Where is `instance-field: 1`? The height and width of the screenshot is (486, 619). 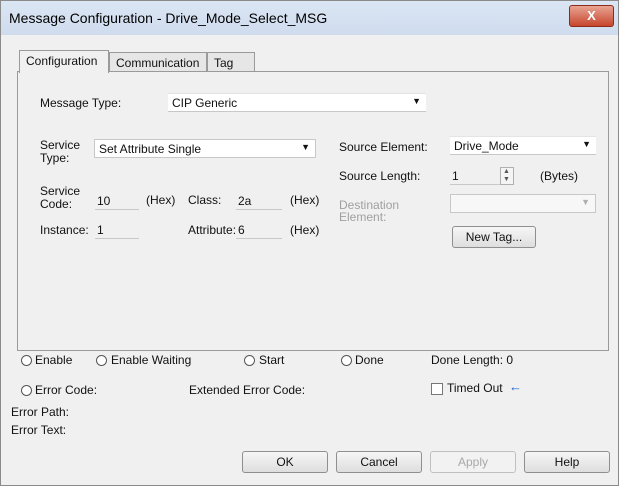
instance-field: 1 is located at coordinates (117, 230).